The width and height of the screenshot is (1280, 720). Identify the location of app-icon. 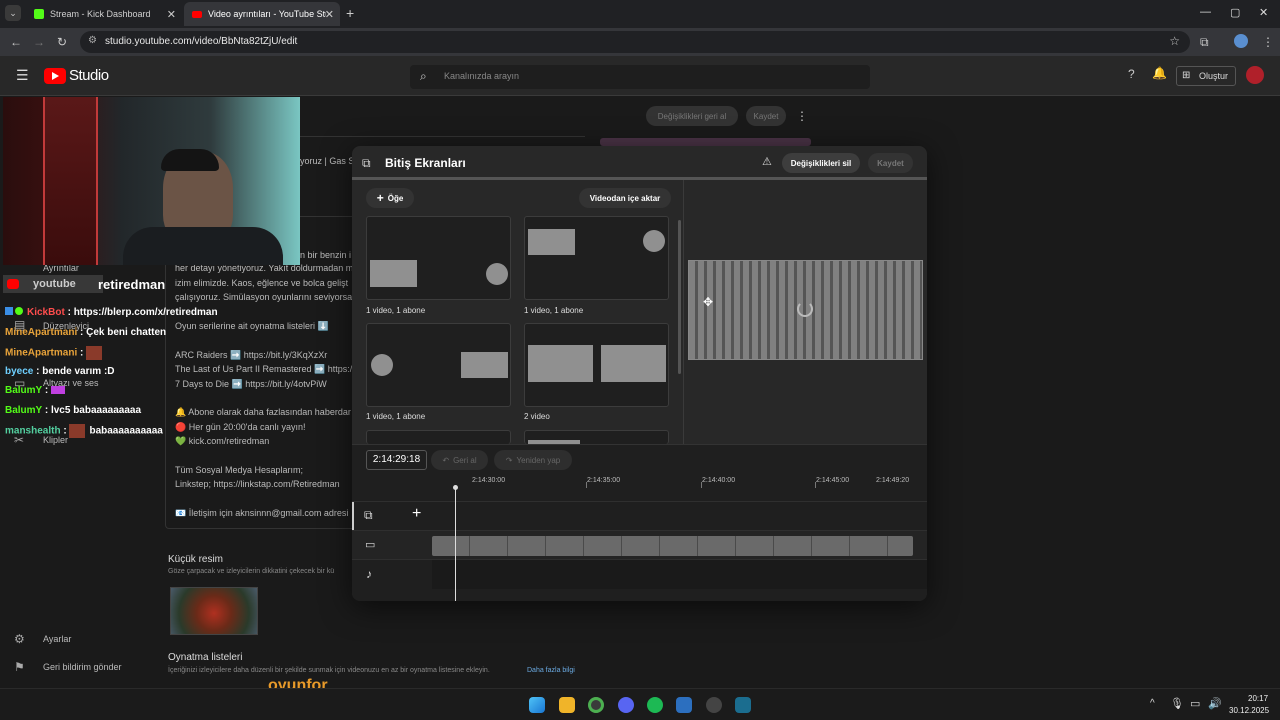
(743, 705).